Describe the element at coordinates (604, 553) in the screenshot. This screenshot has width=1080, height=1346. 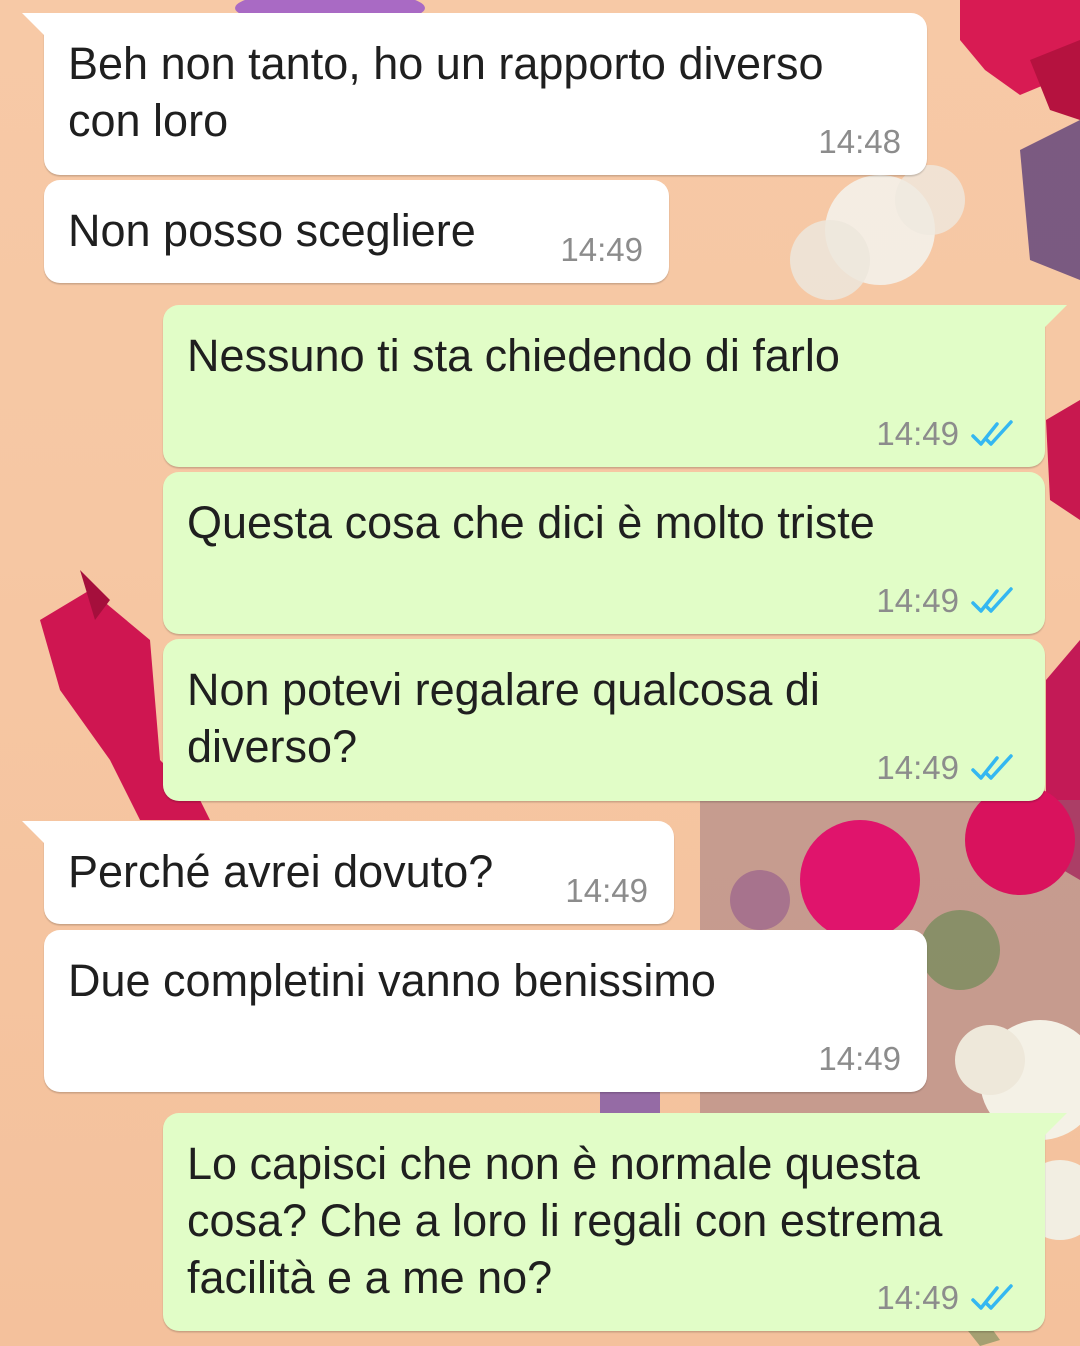
I see `outgoing-message: Questa cosa che dici è molto triste 14:49` at that location.